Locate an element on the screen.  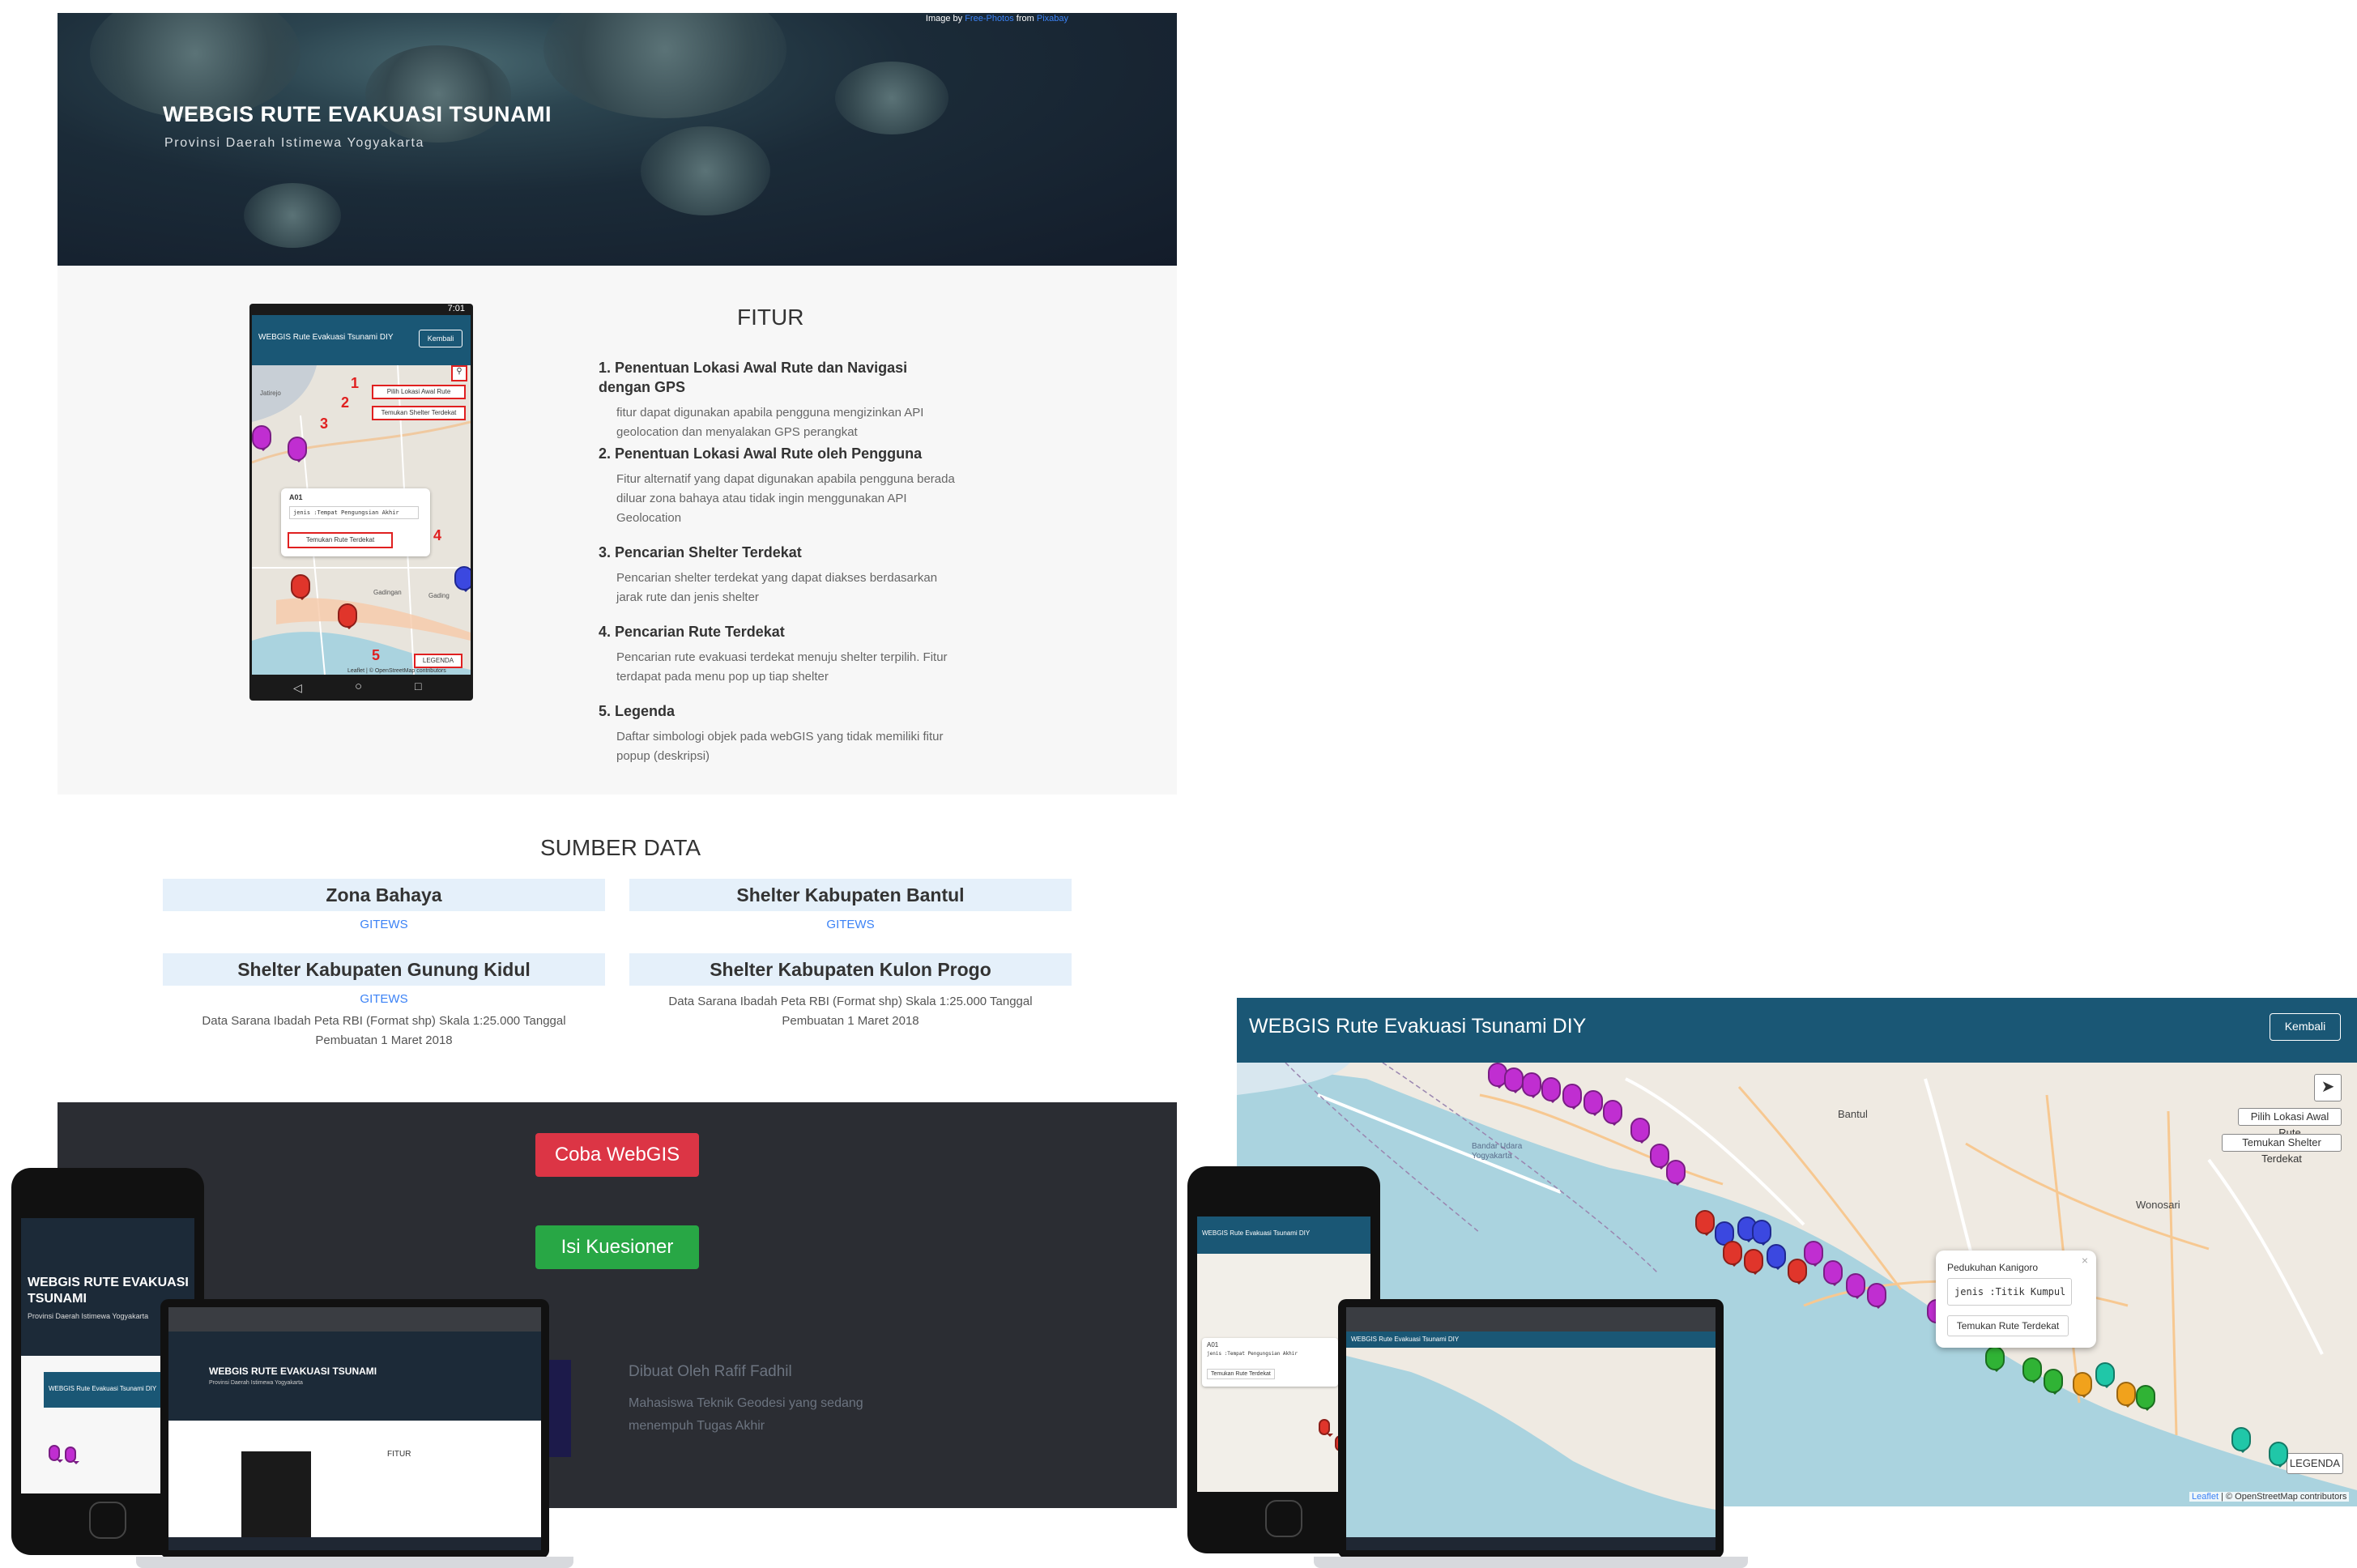
place-label: Bantul is located at coordinates (1853, 1114).